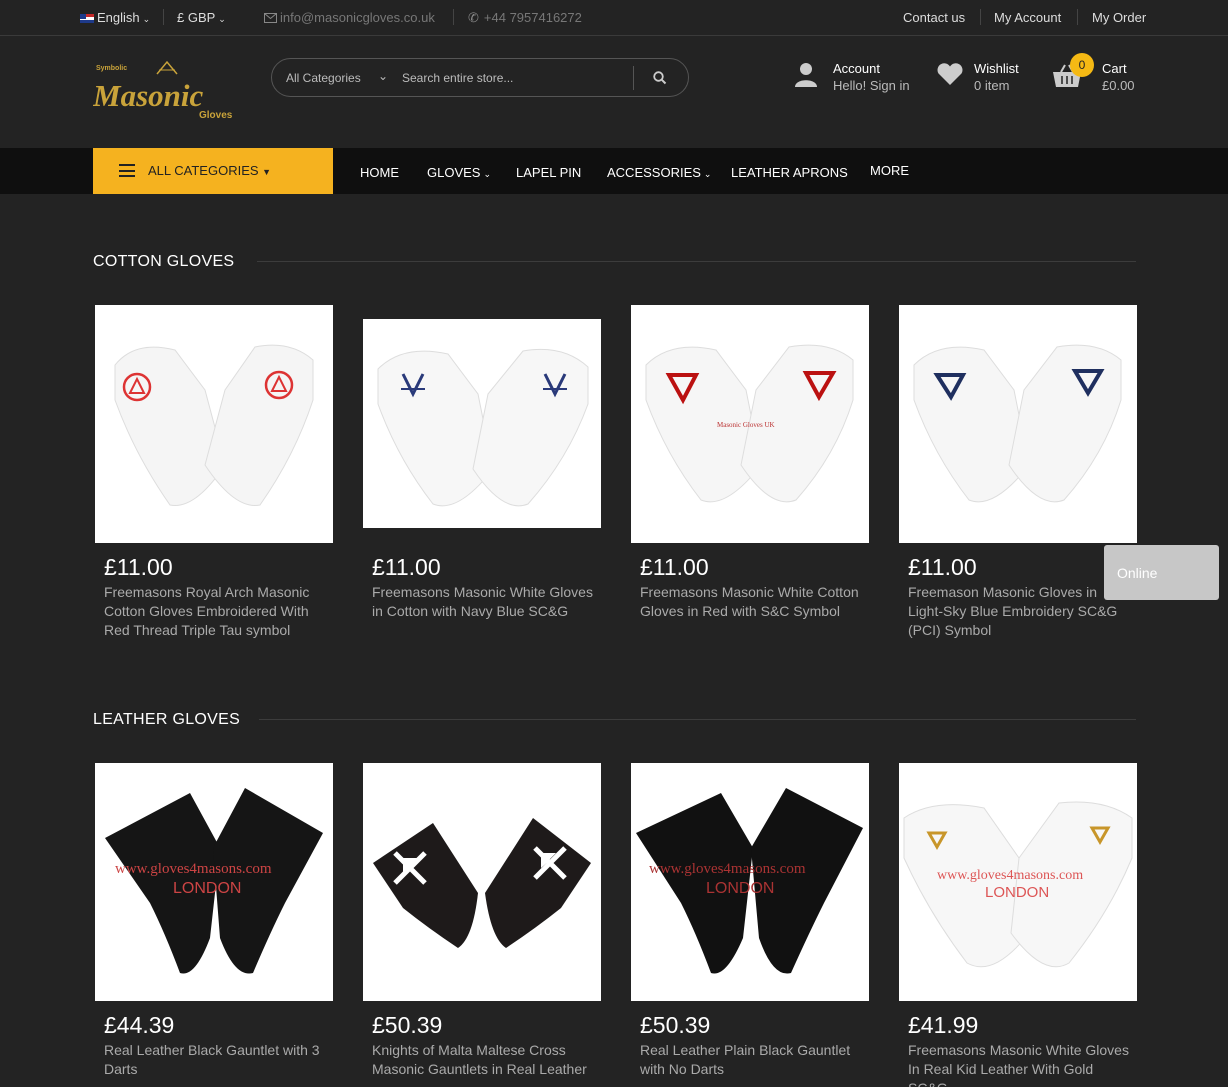  I want to click on contact-us-link: Contact us, so click(934, 17).